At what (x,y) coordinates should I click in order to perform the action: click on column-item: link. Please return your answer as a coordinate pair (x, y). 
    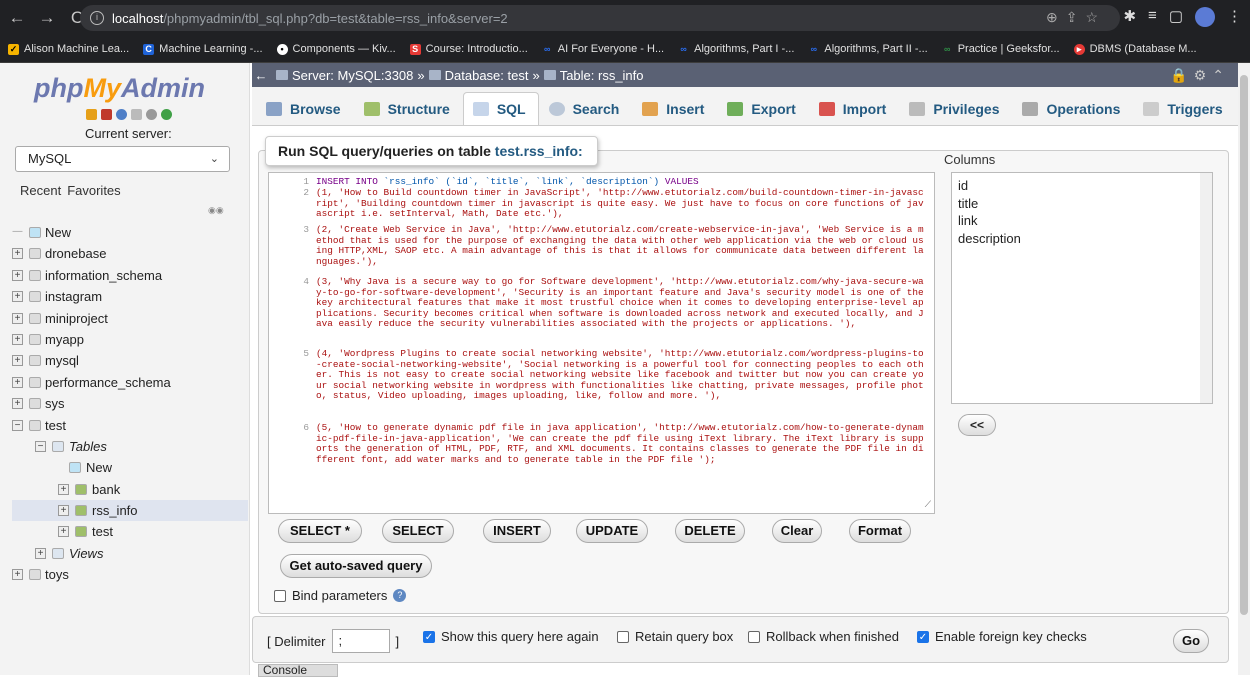
    Looking at the image, I should click on (1082, 221).